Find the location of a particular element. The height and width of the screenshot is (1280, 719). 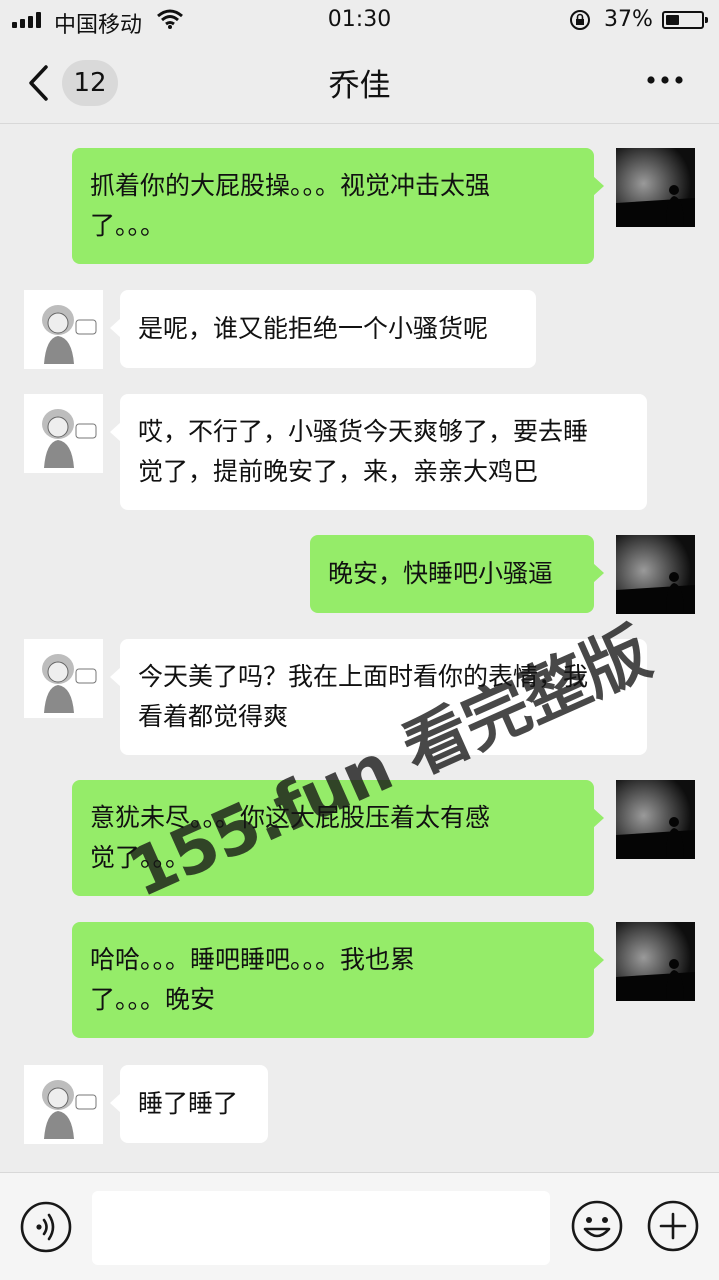

voice-icon is located at coordinates (46, 1227).